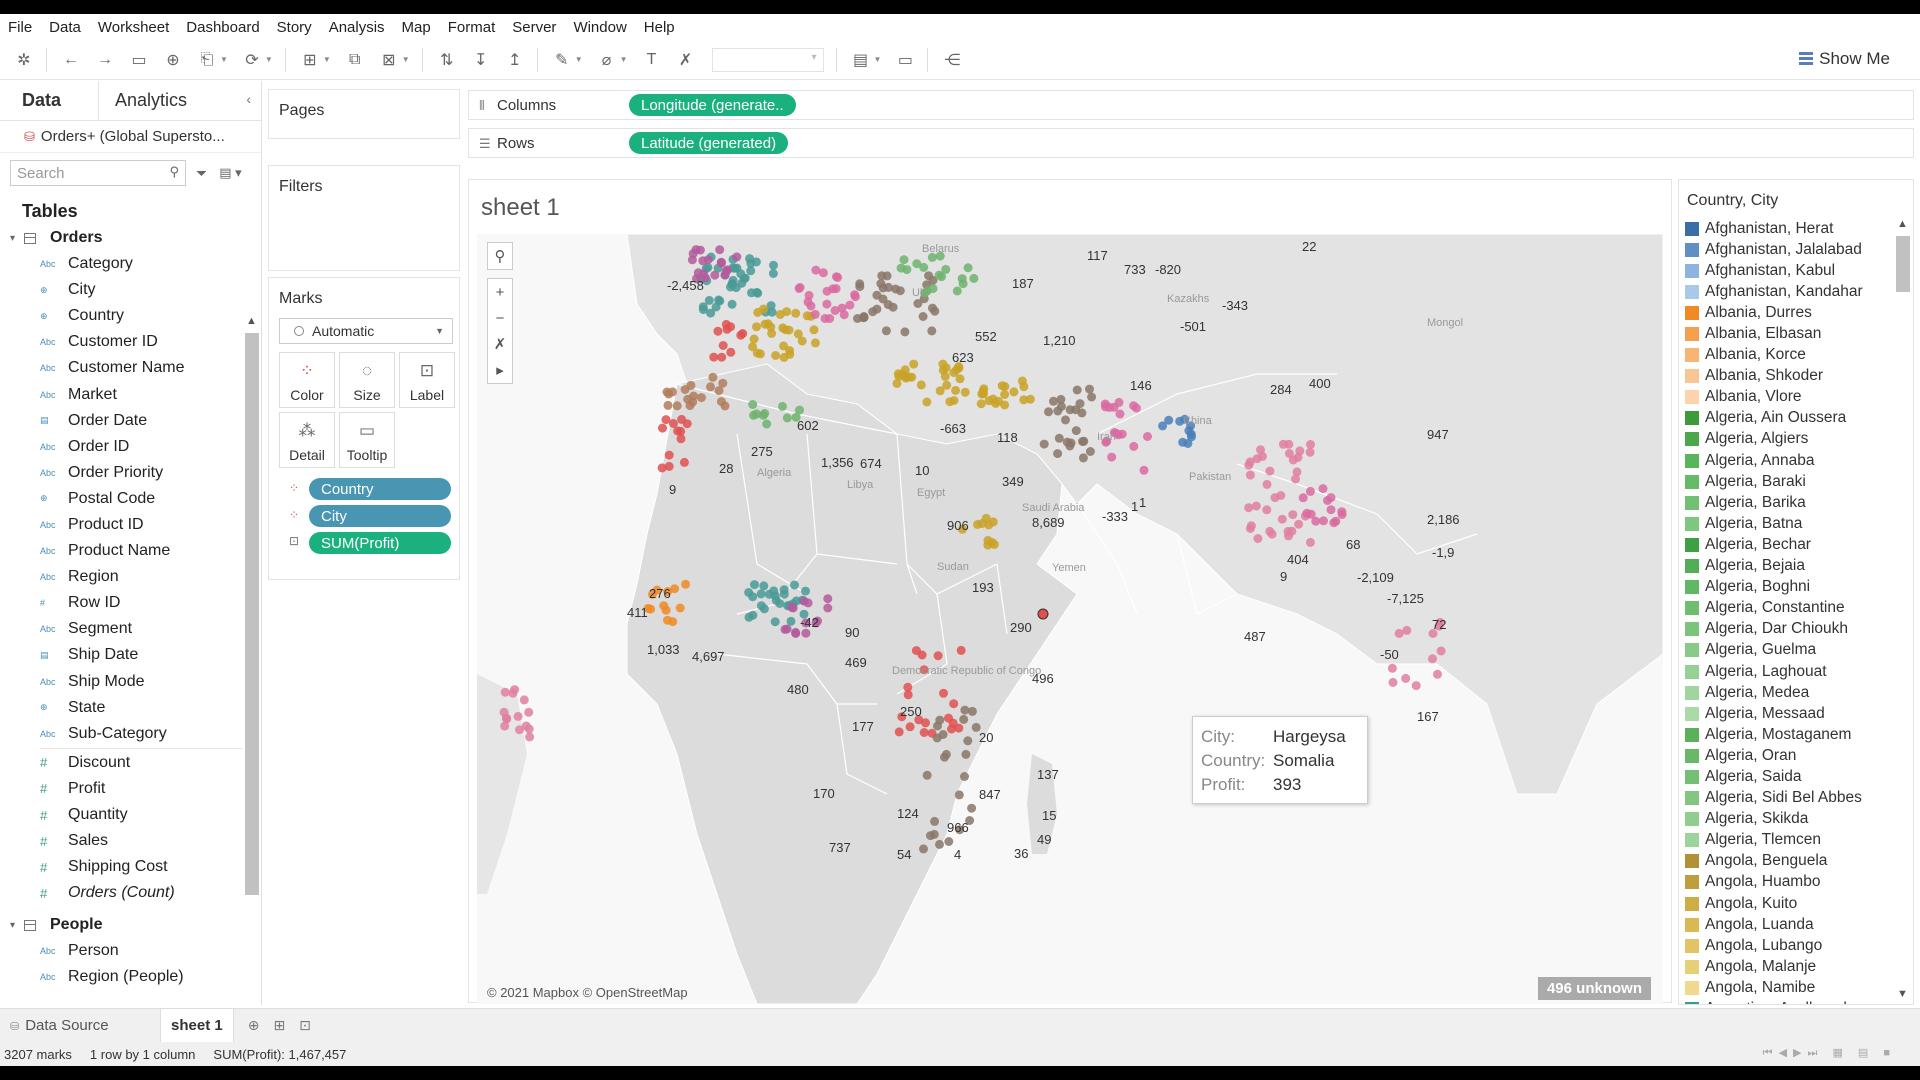 Image resolution: width=1920 pixels, height=1080 pixels. I want to click on legend-item: Afghanistan, Kabul, so click(1784, 270).